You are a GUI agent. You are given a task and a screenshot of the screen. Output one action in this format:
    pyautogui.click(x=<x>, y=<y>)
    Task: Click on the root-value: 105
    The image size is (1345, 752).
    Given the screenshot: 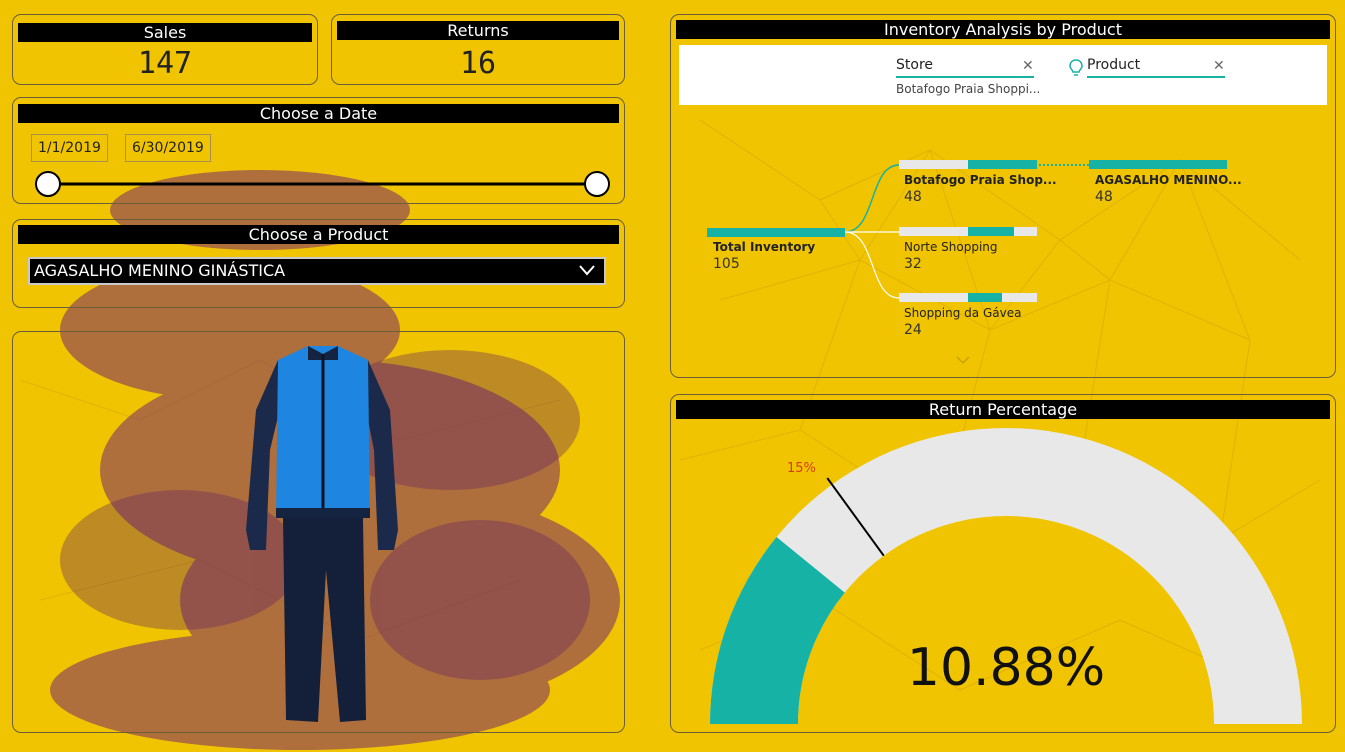 What is the action you would take?
    pyautogui.click(x=726, y=264)
    